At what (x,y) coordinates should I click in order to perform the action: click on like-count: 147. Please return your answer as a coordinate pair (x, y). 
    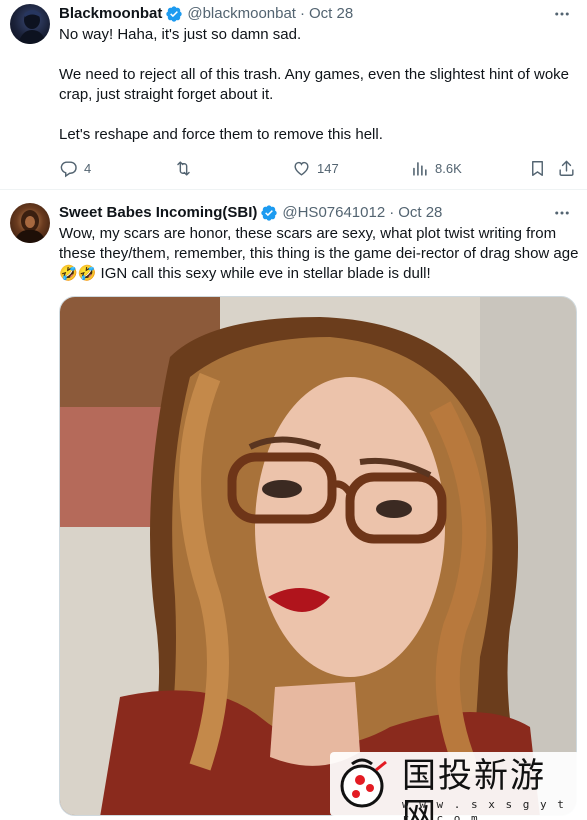
    Looking at the image, I should click on (328, 168).